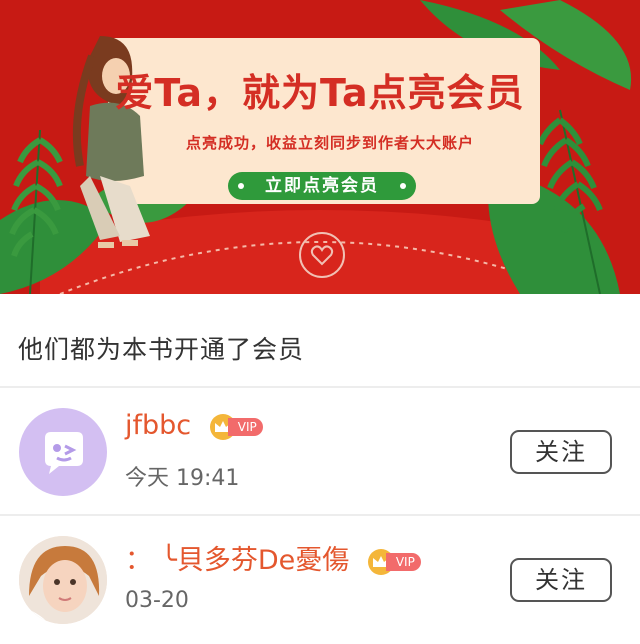  Describe the element at coordinates (322, 255) in the screenshot. I see `heart-seal-icon` at that location.